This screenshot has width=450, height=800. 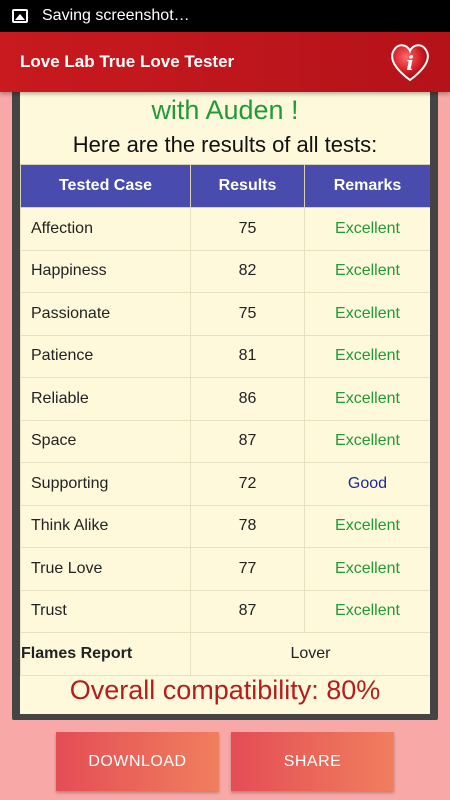 I want to click on table-row: Reliable 86 Excellent, so click(x=225, y=399).